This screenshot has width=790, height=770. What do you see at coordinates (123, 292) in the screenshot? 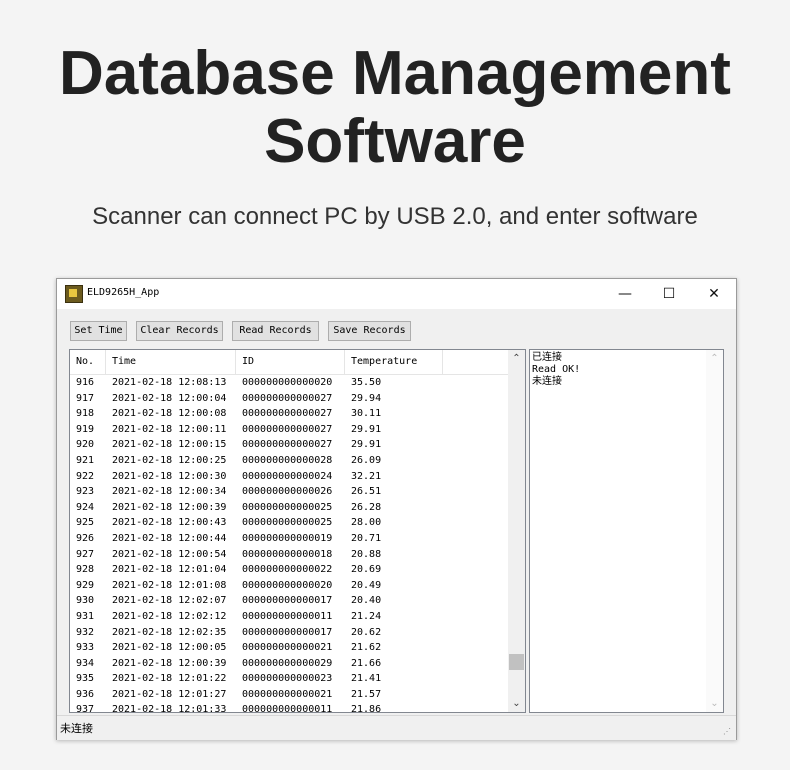
I see `window-title: ELD9265H_App` at bounding box center [123, 292].